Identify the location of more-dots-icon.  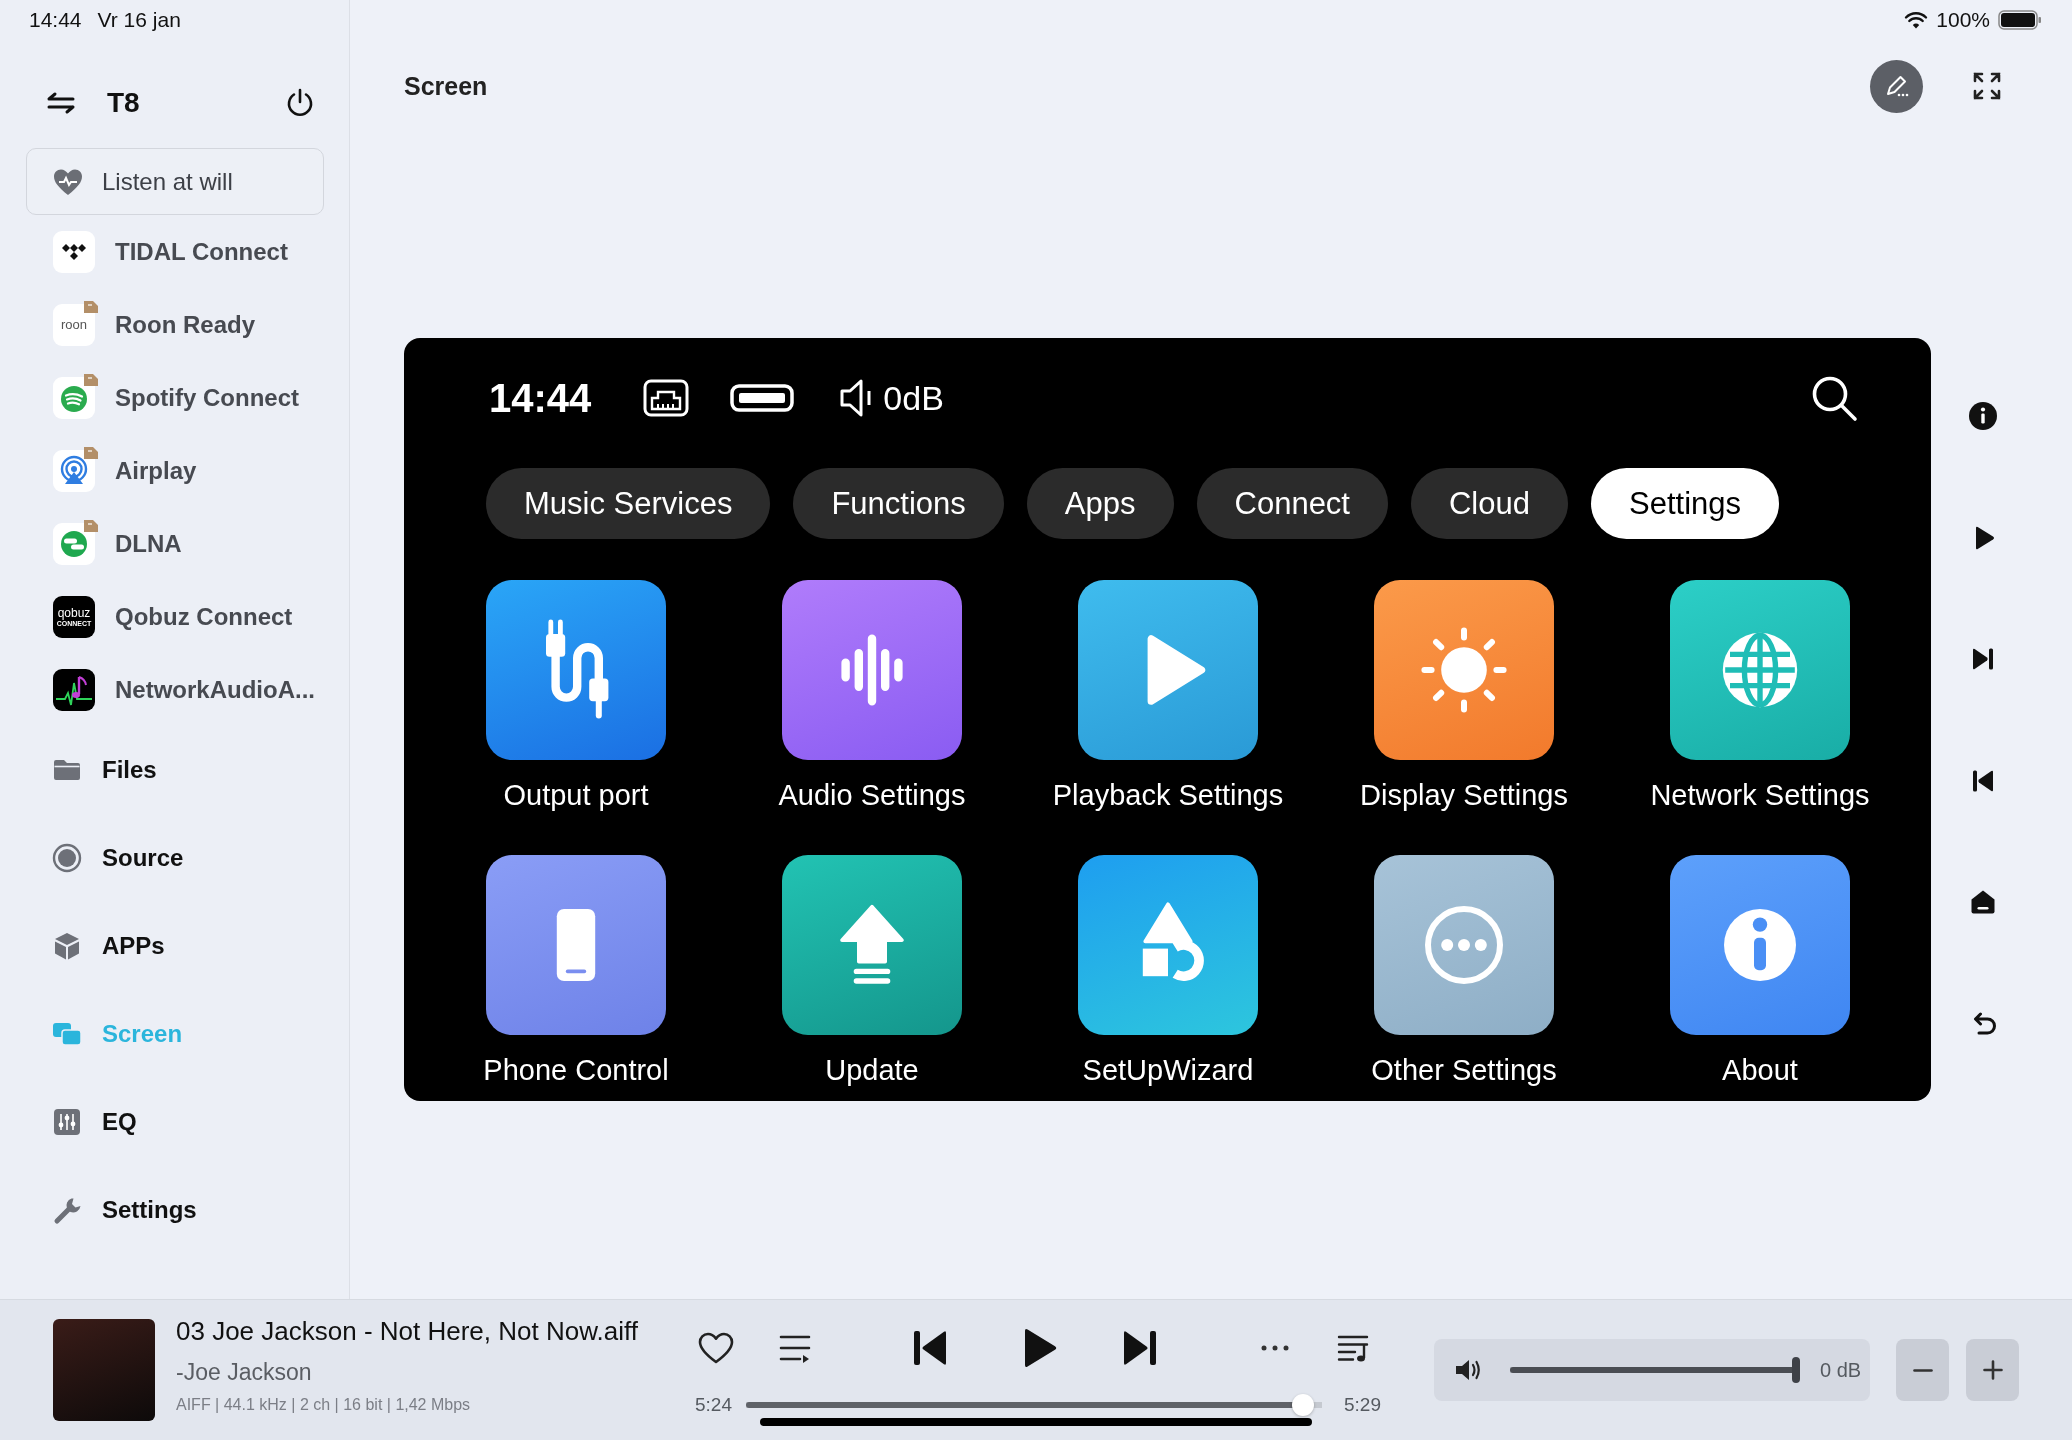
(1464, 945).